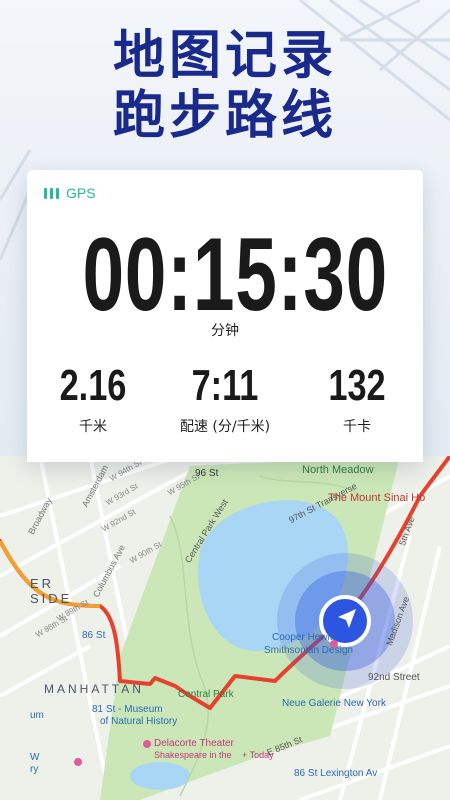 The height and width of the screenshot is (800, 450). I want to click on timer-unit: 分钟, so click(225, 331).